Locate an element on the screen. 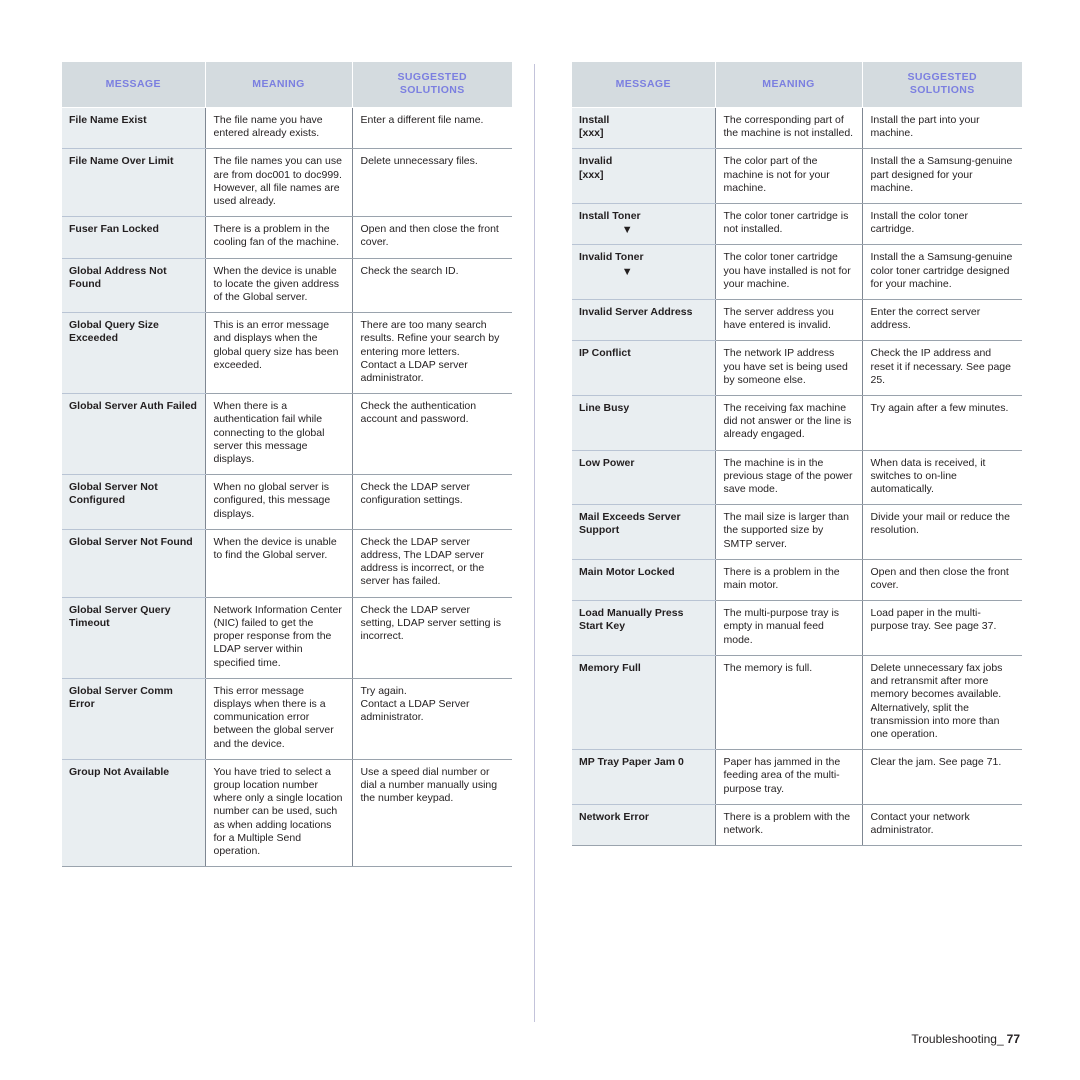  column-divider-rule is located at coordinates (534, 543).